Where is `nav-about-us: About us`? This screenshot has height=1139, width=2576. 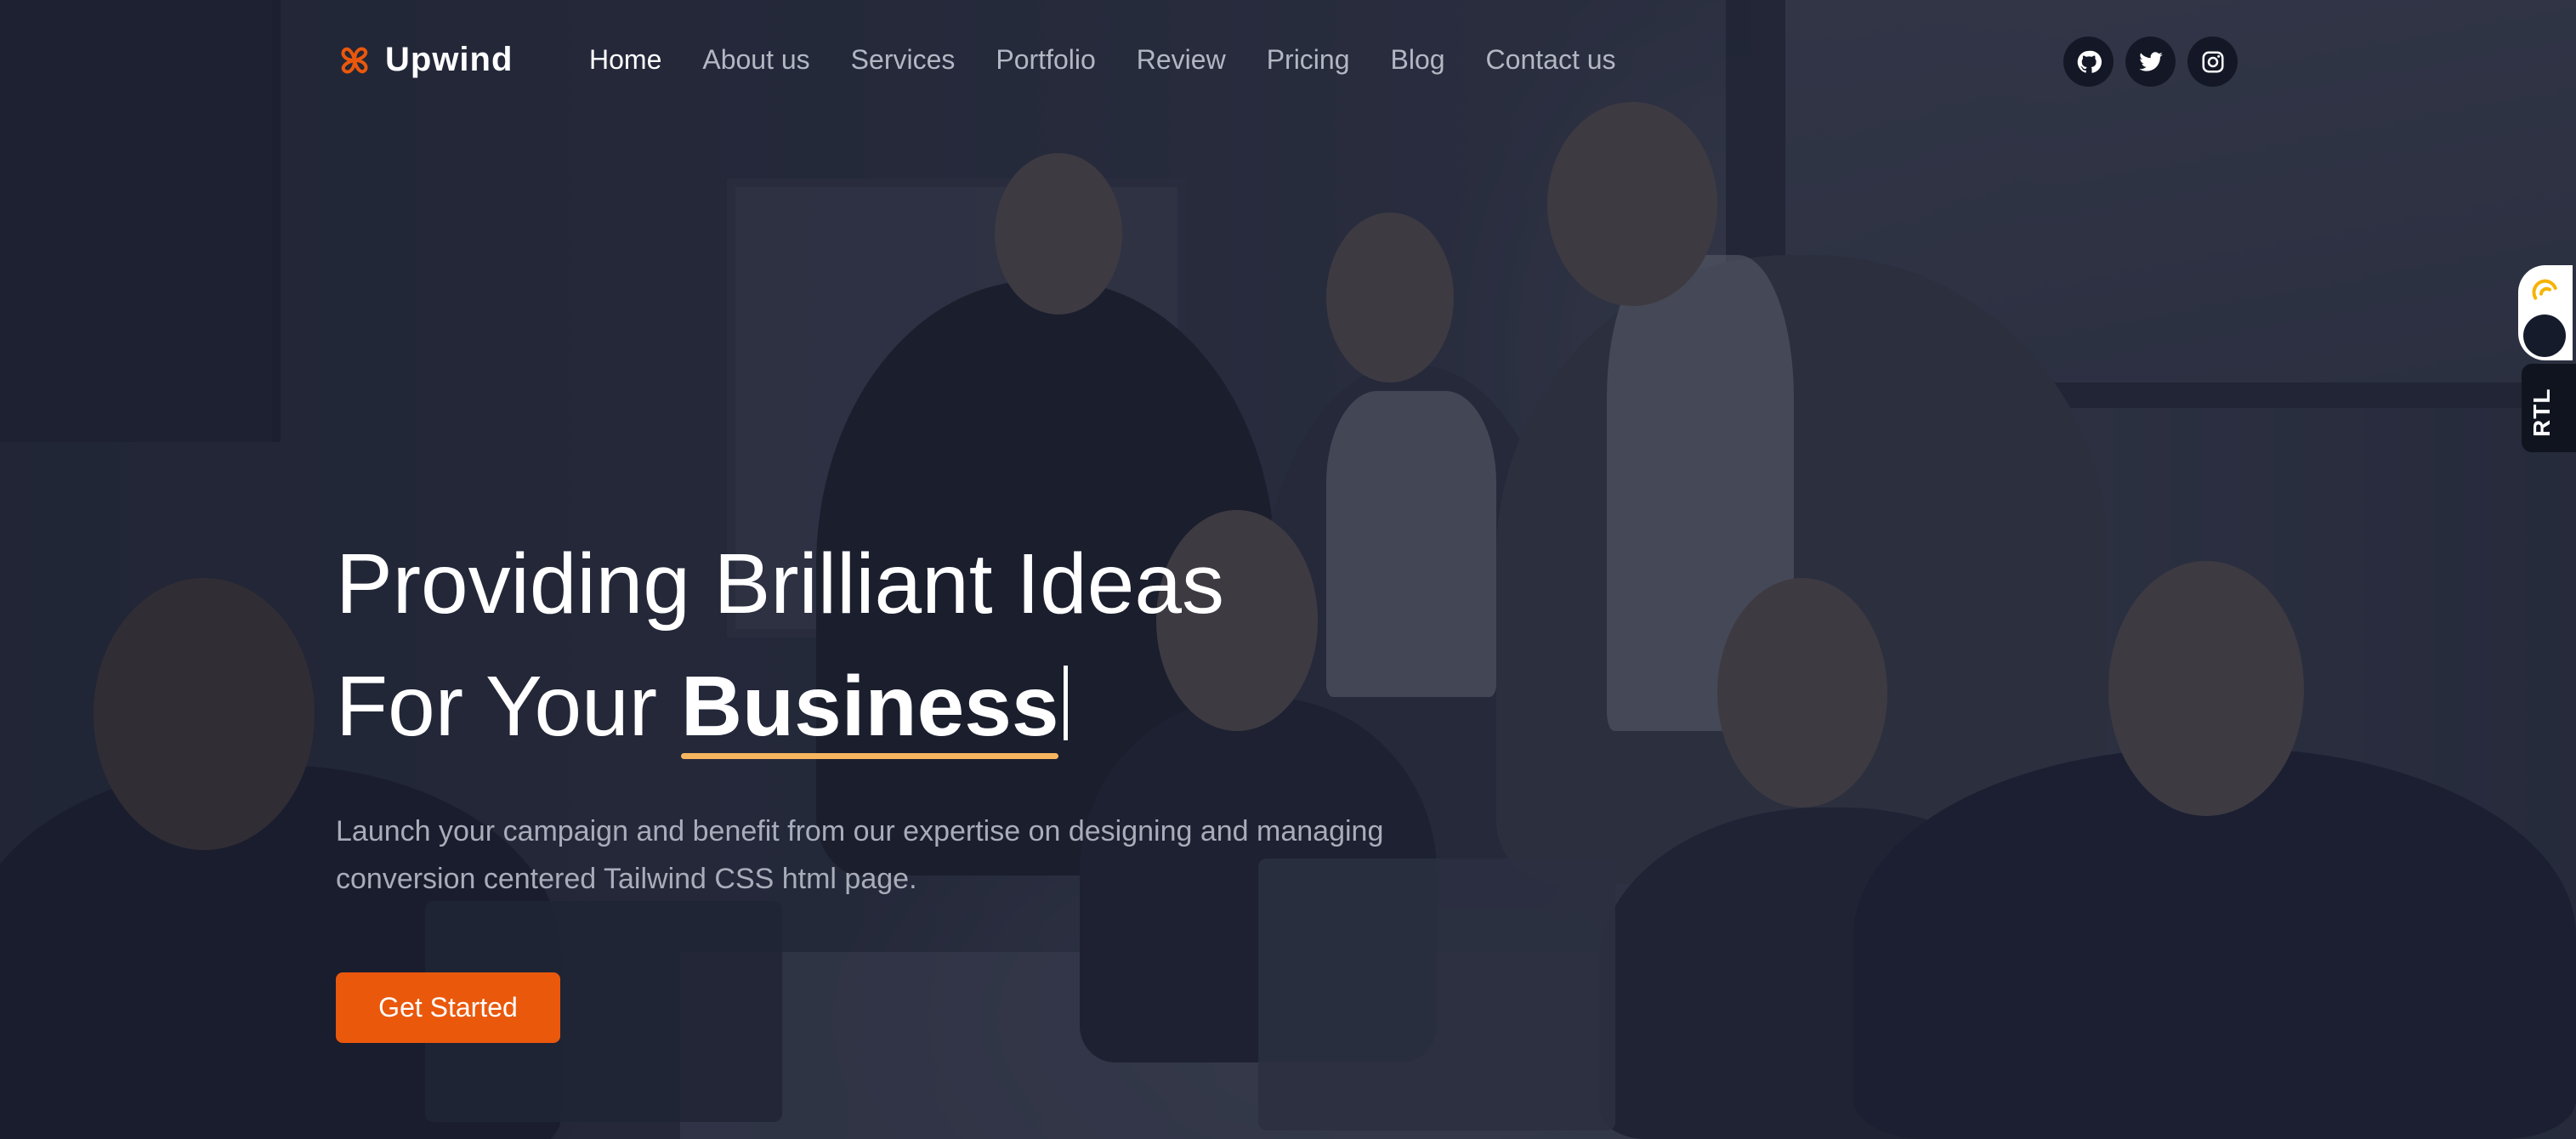 nav-about-us: About us is located at coordinates (756, 60).